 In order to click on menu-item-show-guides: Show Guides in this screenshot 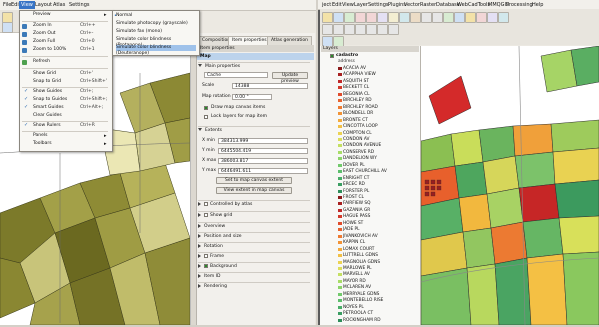, I will do `click(76, 92)`.